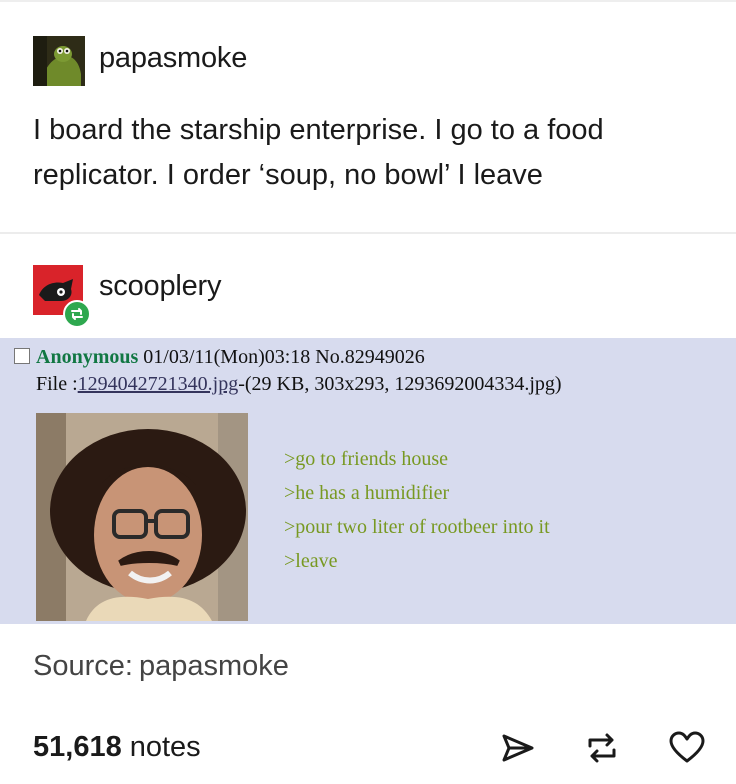  I want to click on reblog-icon, so click(602, 748).